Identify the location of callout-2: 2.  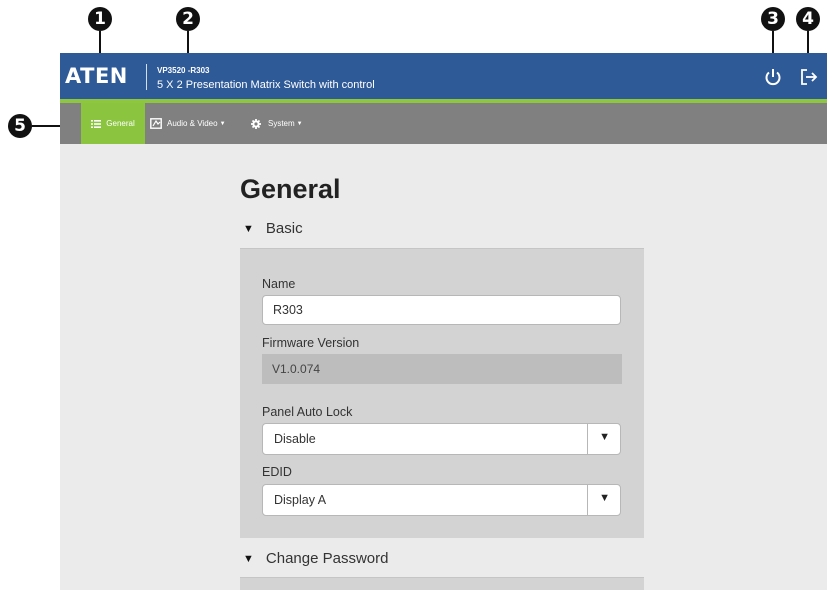
(188, 19).